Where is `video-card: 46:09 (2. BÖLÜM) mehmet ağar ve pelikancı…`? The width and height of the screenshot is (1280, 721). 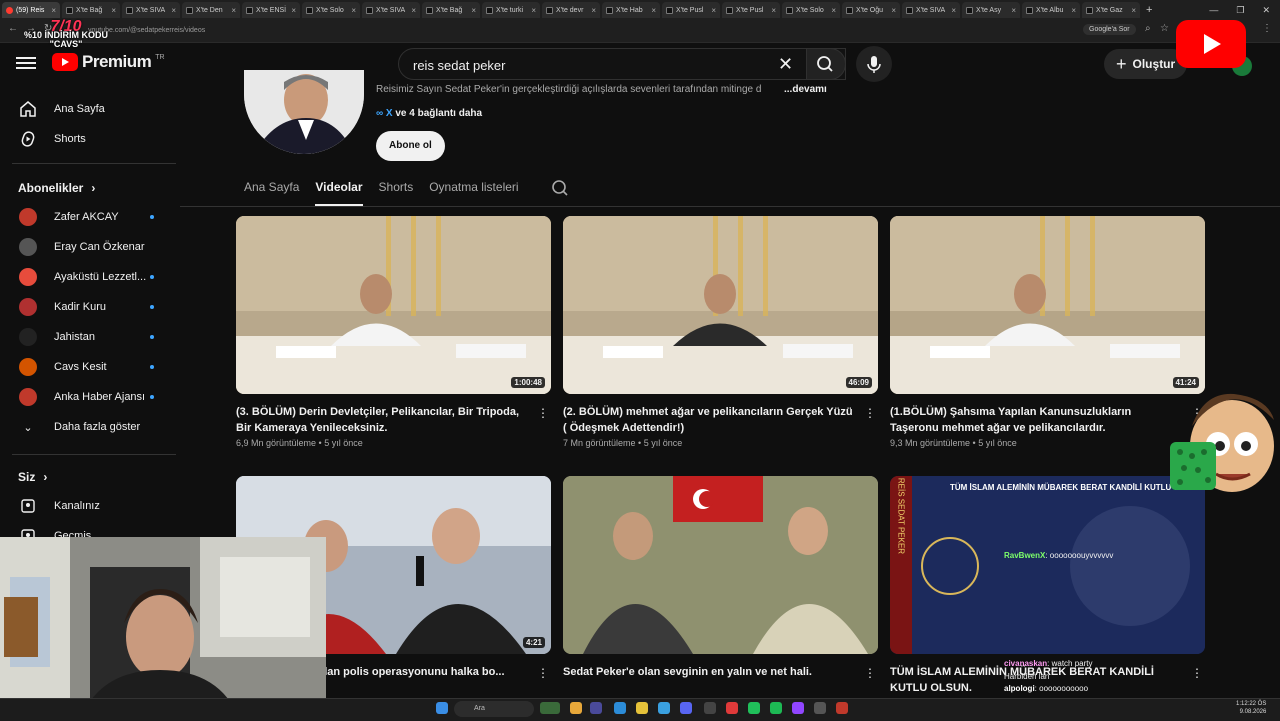
video-card: 46:09 (2. BÖLÜM) mehmet ağar ve pelikancı… is located at coordinates (720, 332).